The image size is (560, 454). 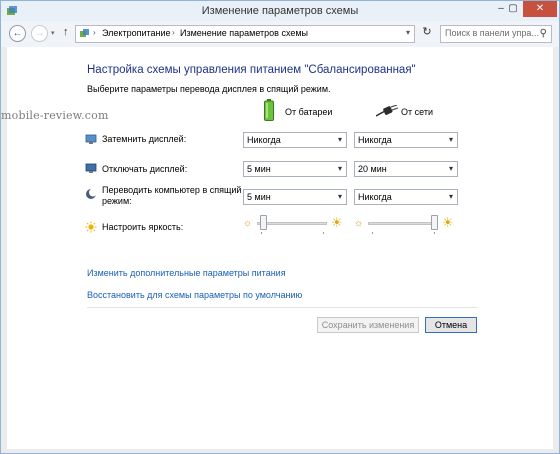 I want to click on turn-off-display-battery-select: 5 мин ▾, so click(x=295, y=169).